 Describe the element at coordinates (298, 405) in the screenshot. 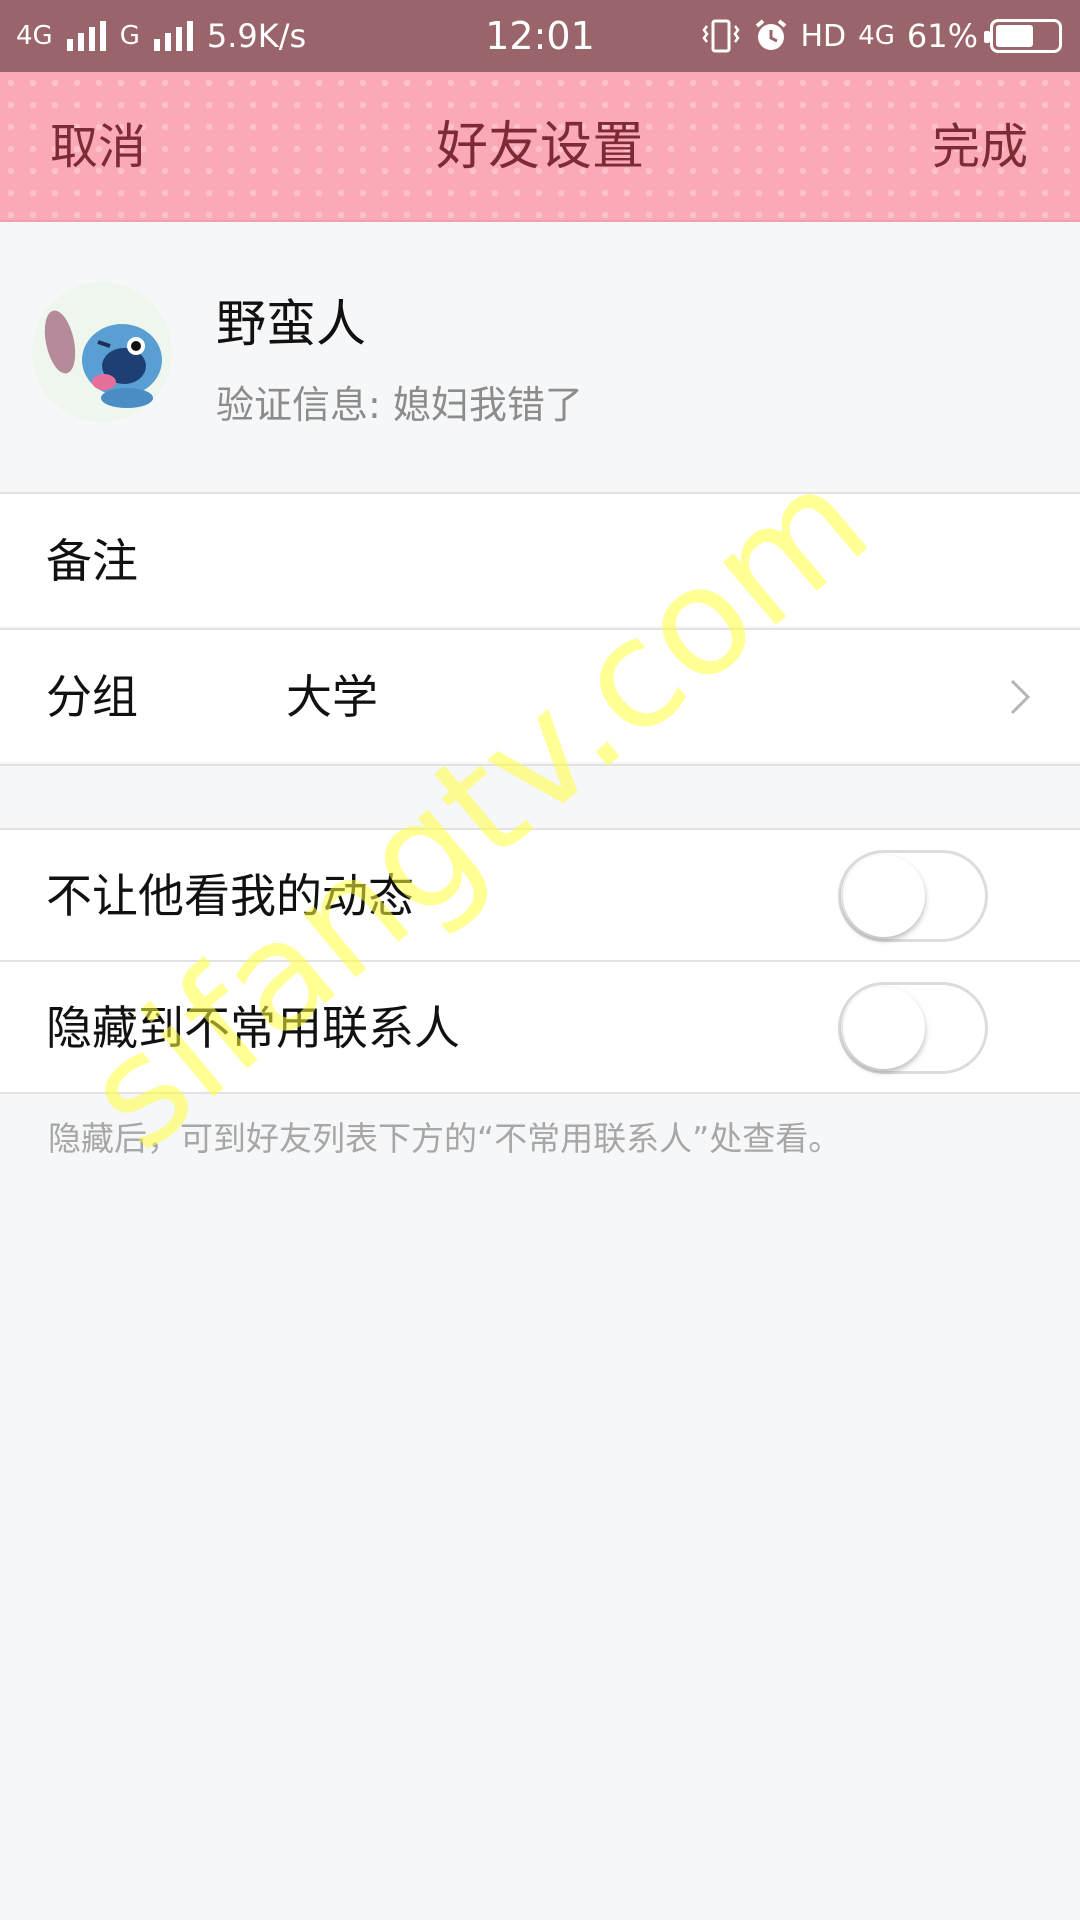

I see `verify-label: 验证信息:` at that location.